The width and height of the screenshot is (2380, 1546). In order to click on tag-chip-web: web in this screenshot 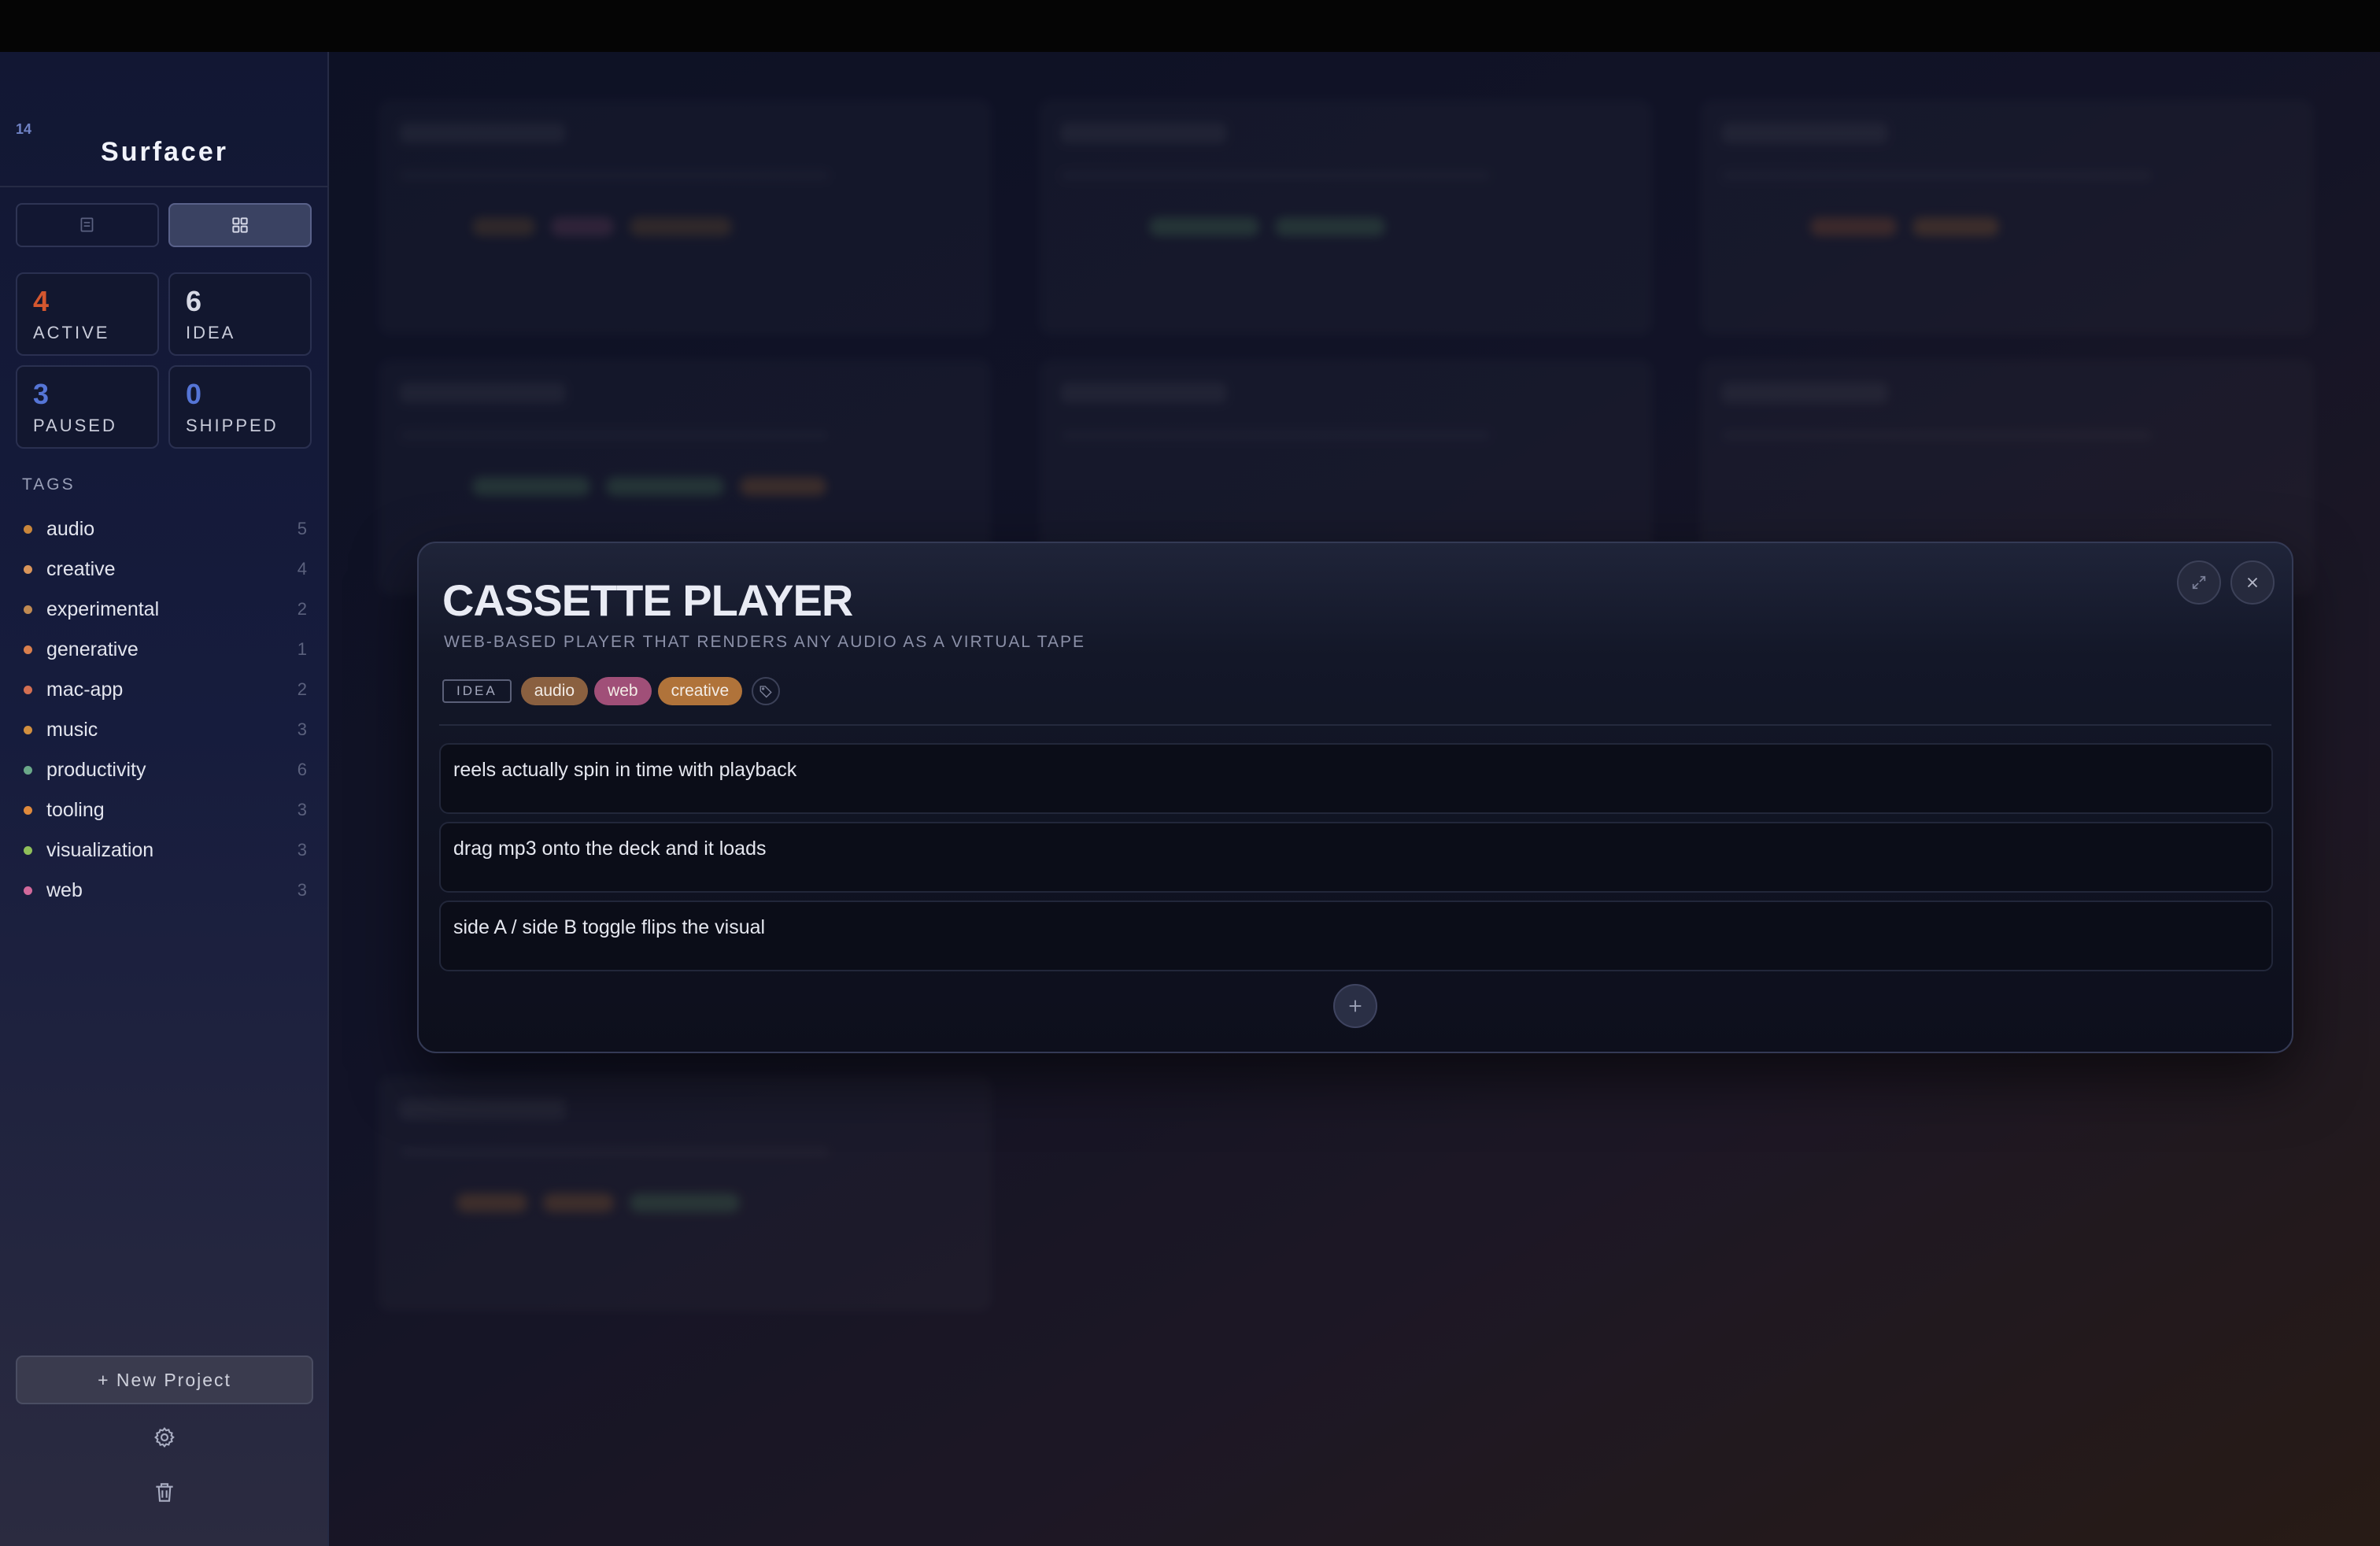, I will do `click(623, 691)`.